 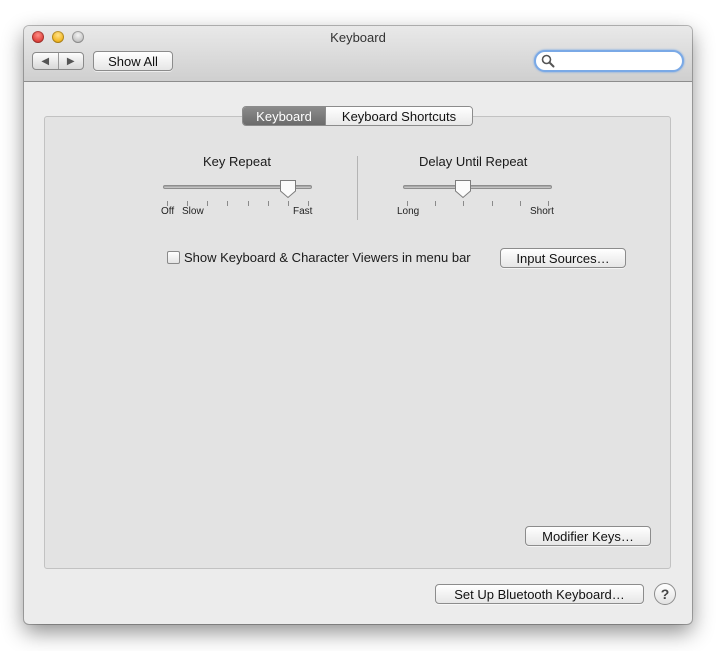 What do you see at coordinates (288, 189) in the screenshot?
I see `key-repeat-slider-knob` at bounding box center [288, 189].